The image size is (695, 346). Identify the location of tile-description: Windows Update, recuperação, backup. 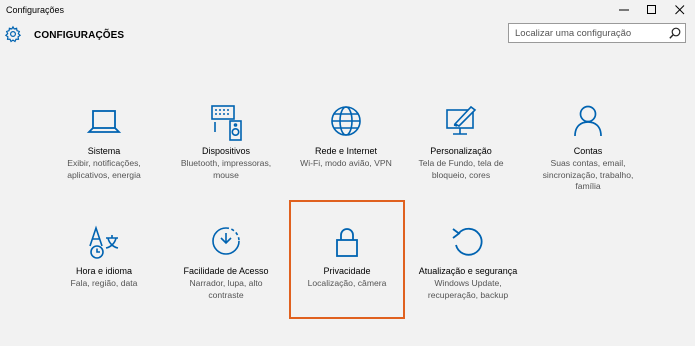
(468, 289).